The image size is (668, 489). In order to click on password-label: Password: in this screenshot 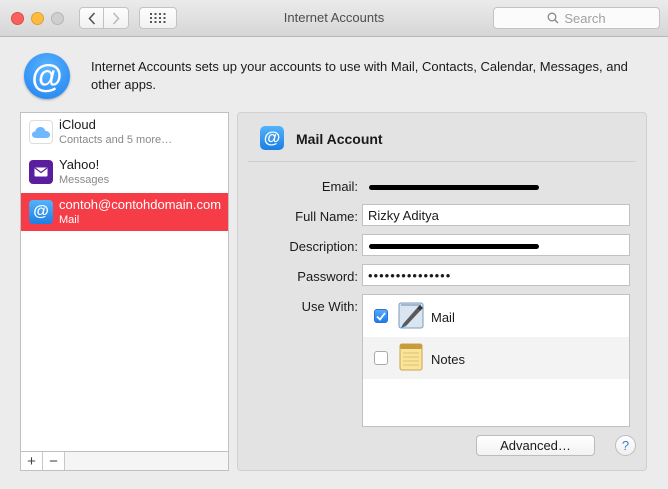, I will do `click(327, 276)`.